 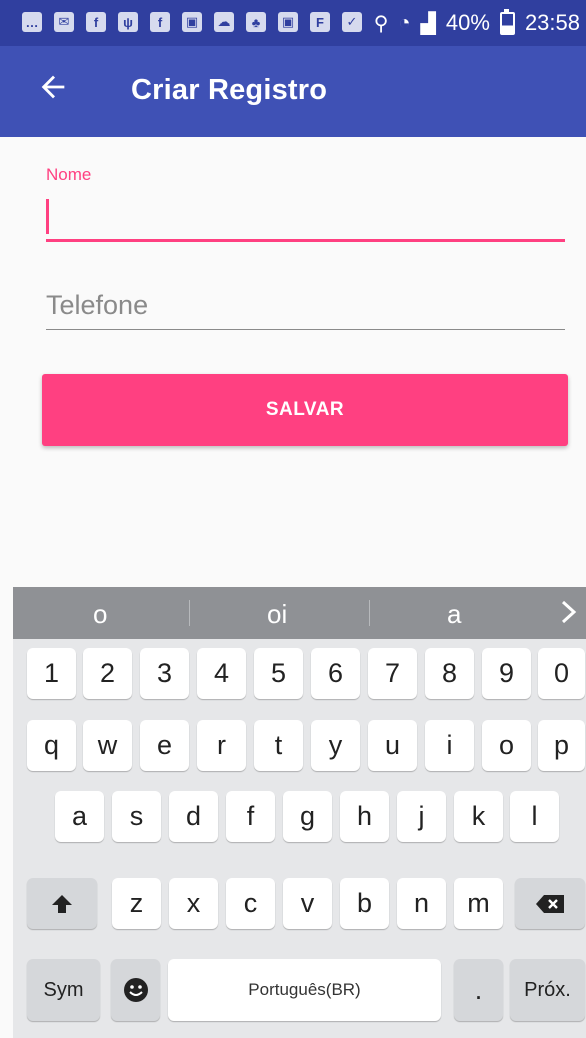 What do you see at coordinates (193, 903) in the screenshot?
I see `key-x: x` at bounding box center [193, 903].